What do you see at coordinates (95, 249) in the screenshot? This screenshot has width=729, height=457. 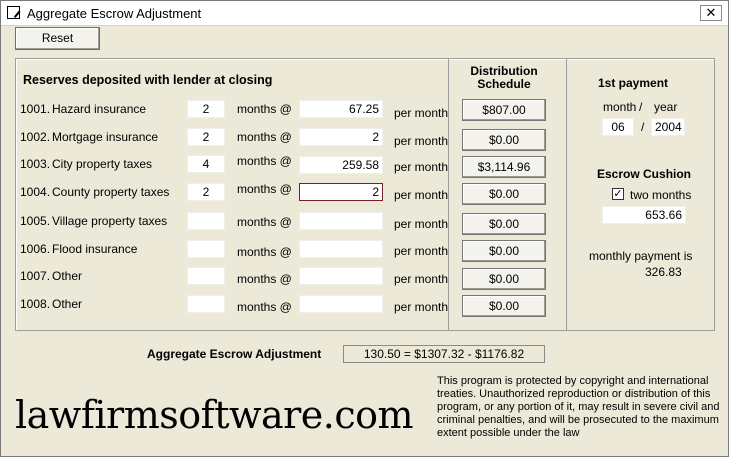 I see `row-label-flood-insurance: Flood insurance` at bounding box center [95, 249].